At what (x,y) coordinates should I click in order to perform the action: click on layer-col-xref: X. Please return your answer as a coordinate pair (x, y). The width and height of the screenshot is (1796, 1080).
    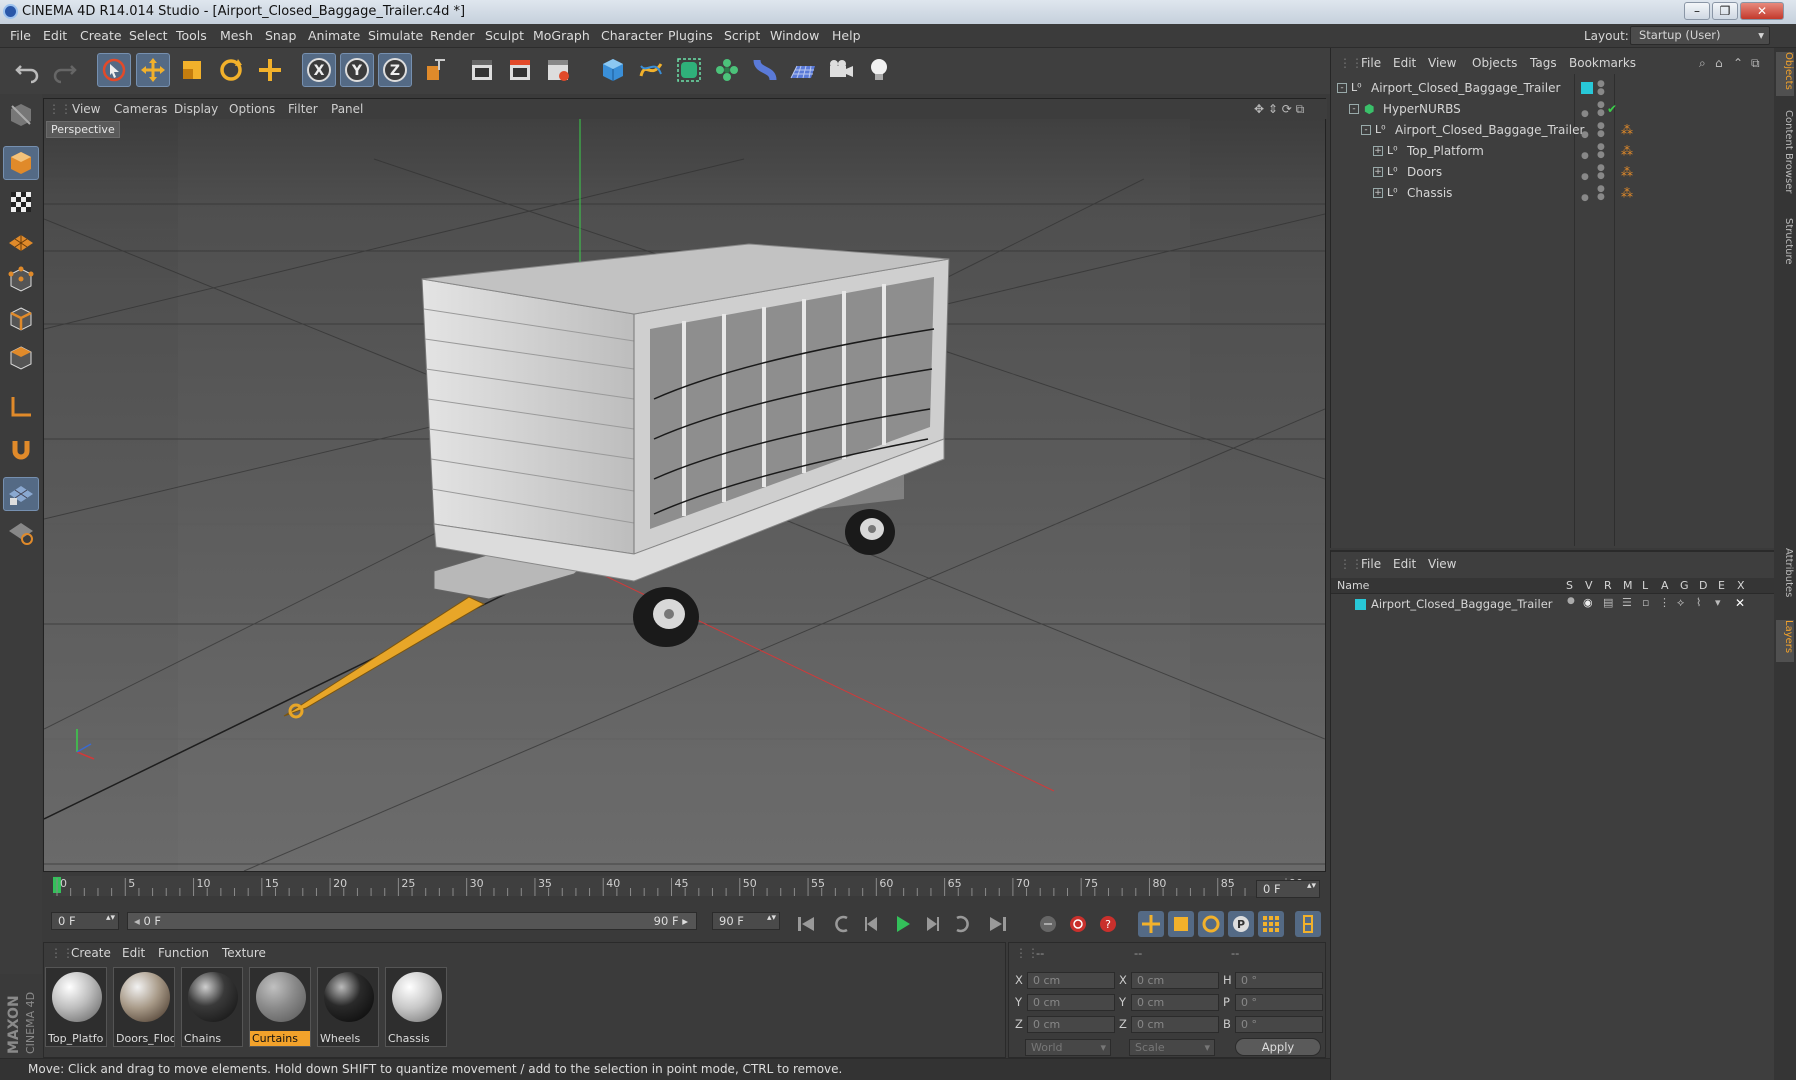
    Looking at the image, I should click on (1741, 585).